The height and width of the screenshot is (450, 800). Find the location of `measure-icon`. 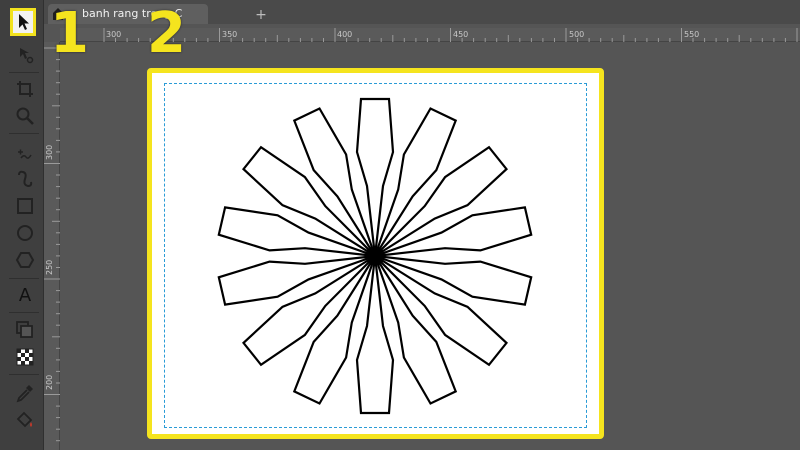

measure-icon is located at coordinates (25, 154).